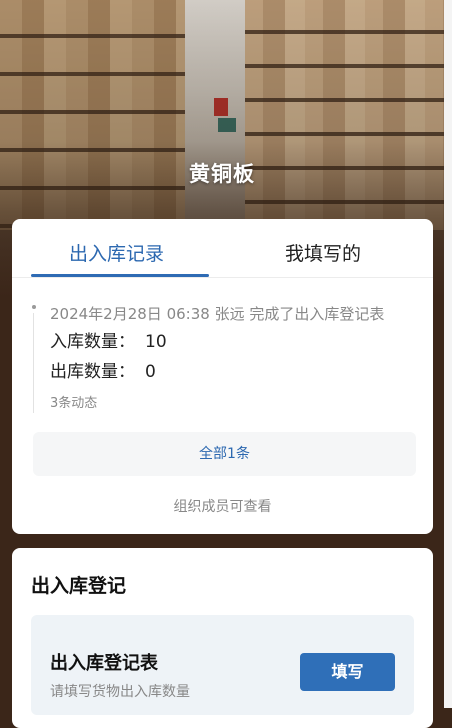 Image resolution: width=452 pixels, height=728 pixels. Describe the element at coordinates (73, 401) in the screenshot. I see `activity-count: 3条动态` at that location.